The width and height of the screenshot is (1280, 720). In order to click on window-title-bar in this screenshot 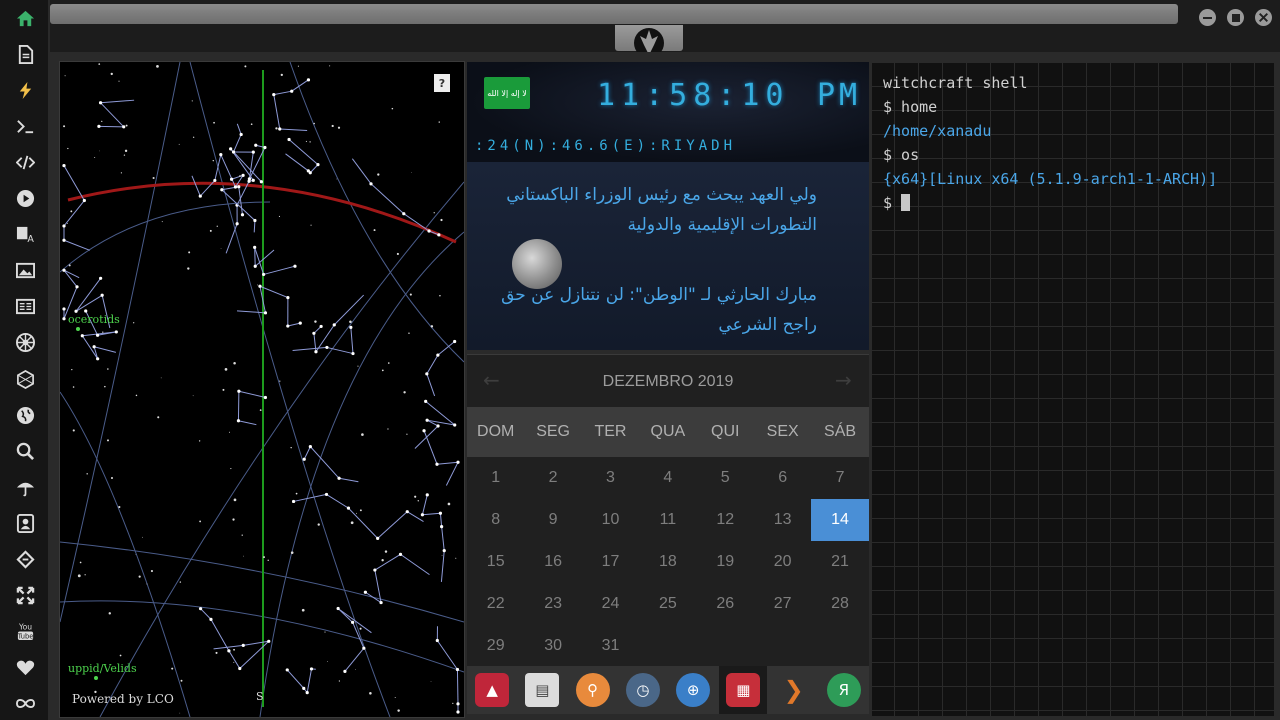, I will do `click(614, 14)`.